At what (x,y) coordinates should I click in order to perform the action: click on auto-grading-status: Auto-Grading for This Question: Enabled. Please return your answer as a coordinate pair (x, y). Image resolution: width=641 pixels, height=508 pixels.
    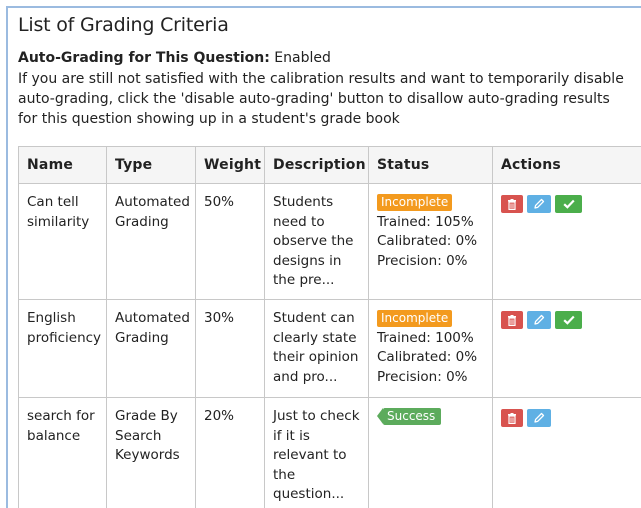
    Looking at the image, I should click on (174, 58).